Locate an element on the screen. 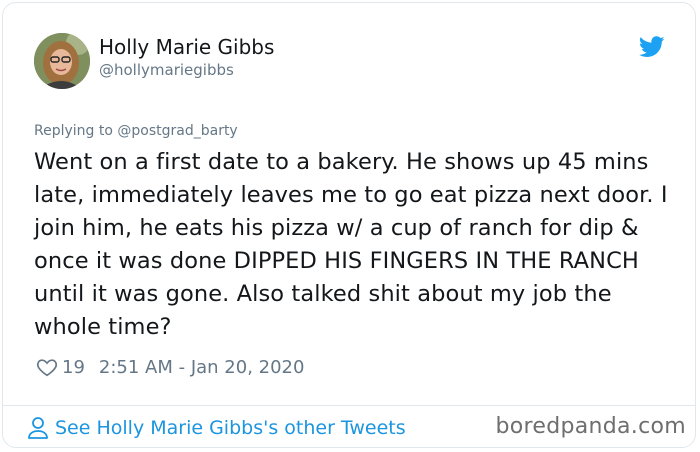  twitter-bird-icon is located at coordinates (652, 47).